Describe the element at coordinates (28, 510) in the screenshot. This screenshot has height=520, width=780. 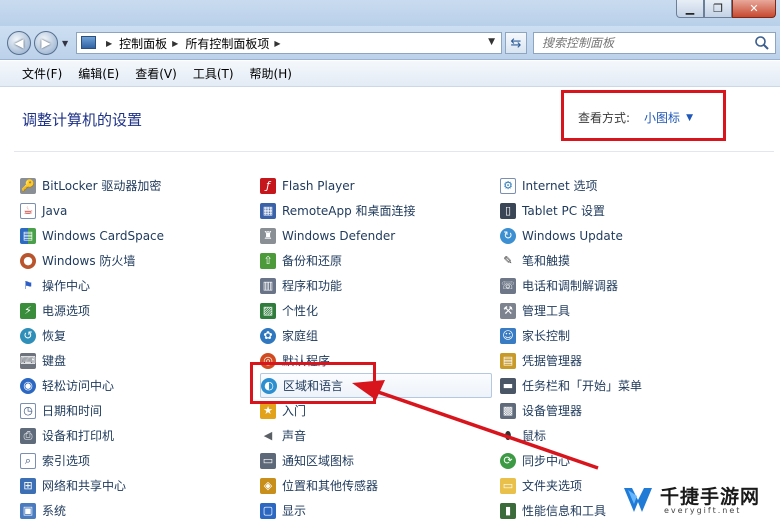
I see `system-icon: ▣` at that location.